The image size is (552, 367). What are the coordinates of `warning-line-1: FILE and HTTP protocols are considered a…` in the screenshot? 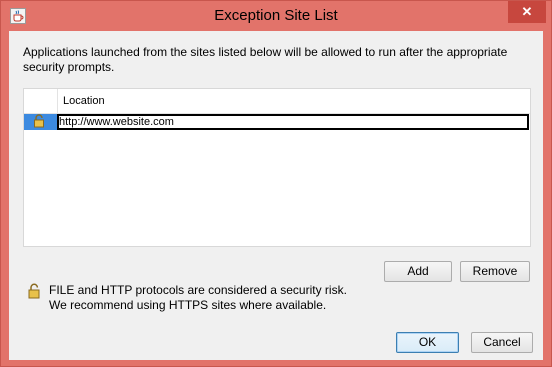 It's located at (198, 290).